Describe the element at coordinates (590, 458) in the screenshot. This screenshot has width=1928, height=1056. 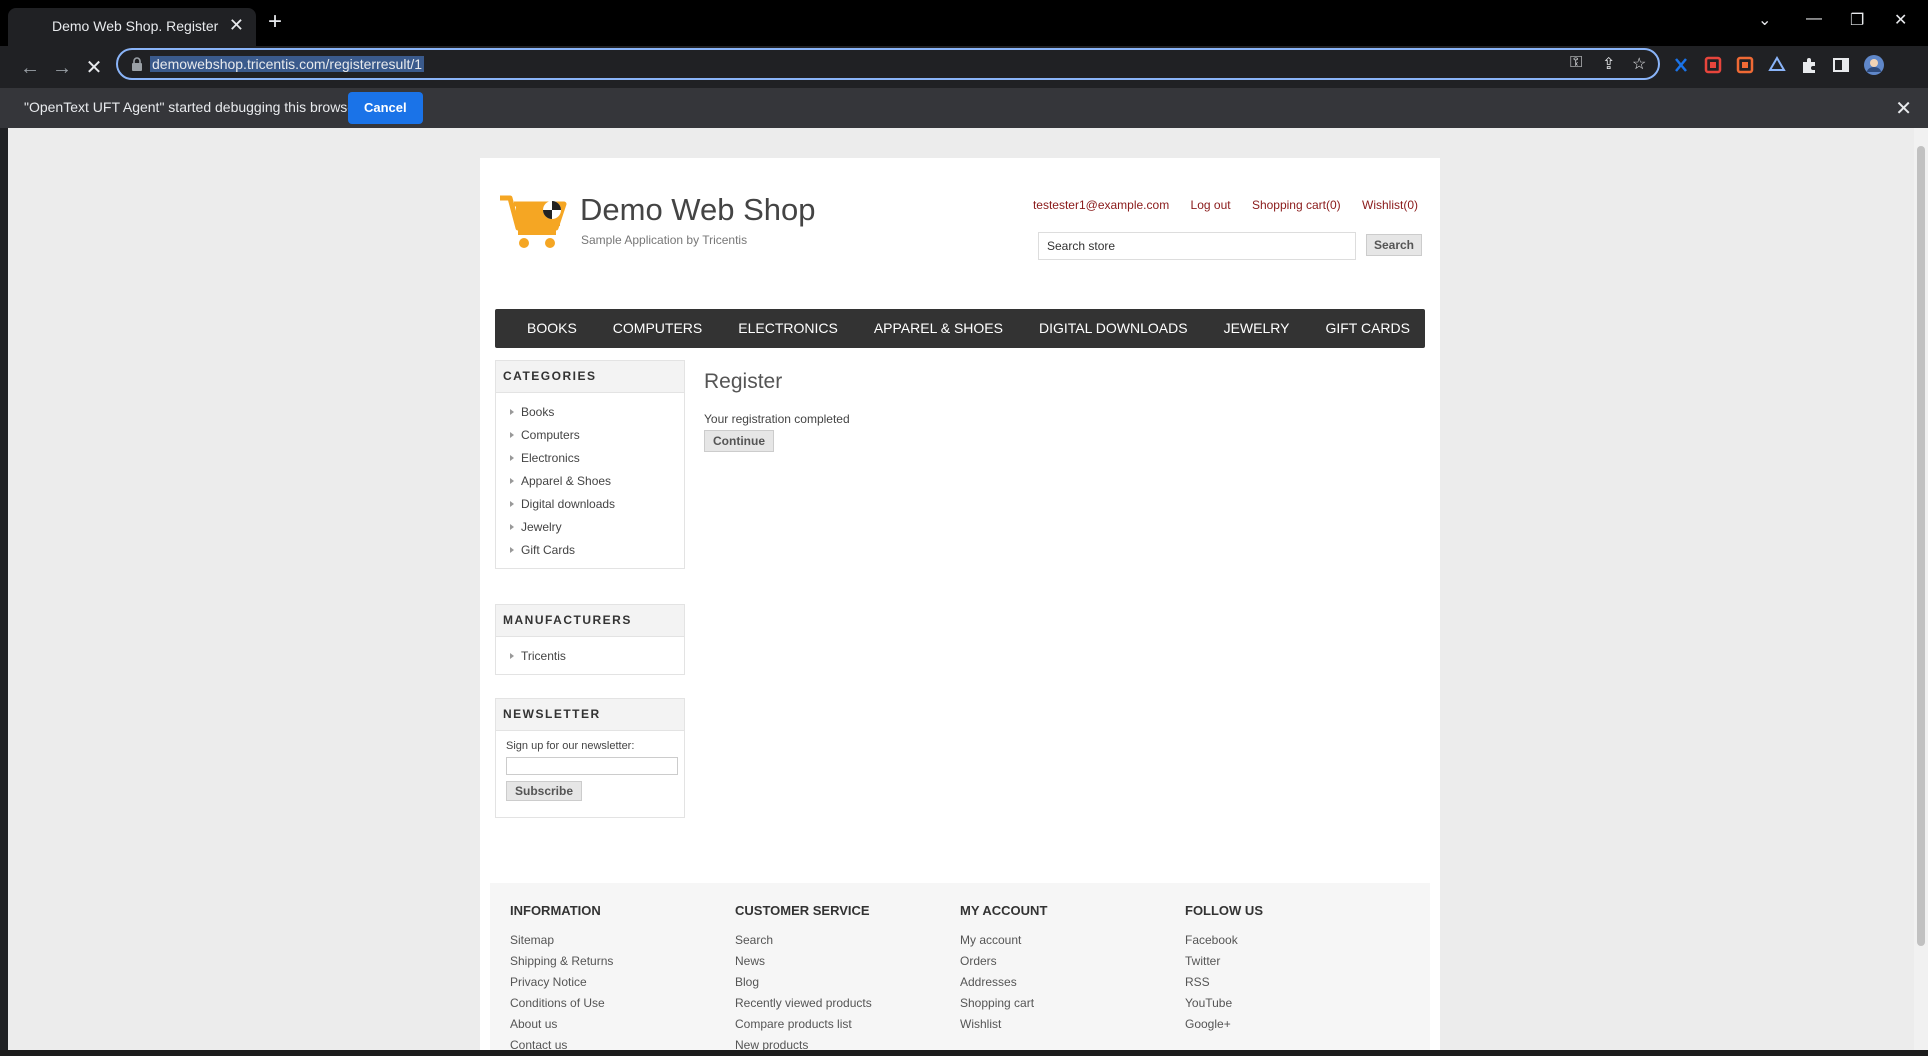
I see `category-electronics: Electronics` at that location.